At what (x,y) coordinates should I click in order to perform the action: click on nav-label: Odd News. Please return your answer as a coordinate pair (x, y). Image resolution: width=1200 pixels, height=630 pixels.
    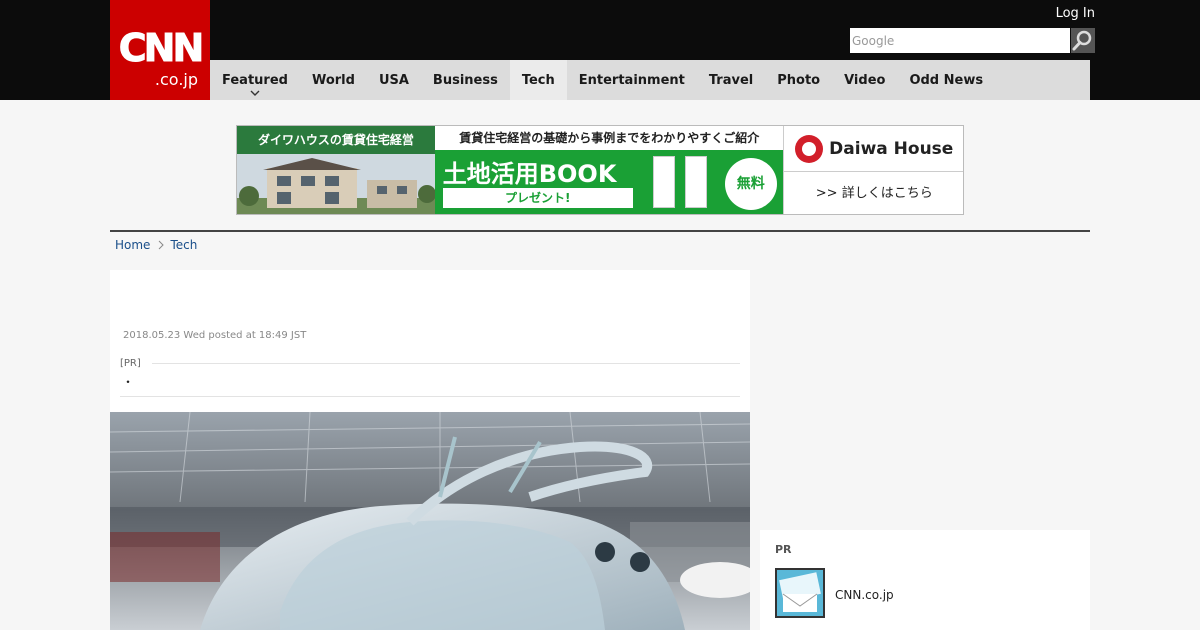
    Looking at the image, I should click on (946, 80).